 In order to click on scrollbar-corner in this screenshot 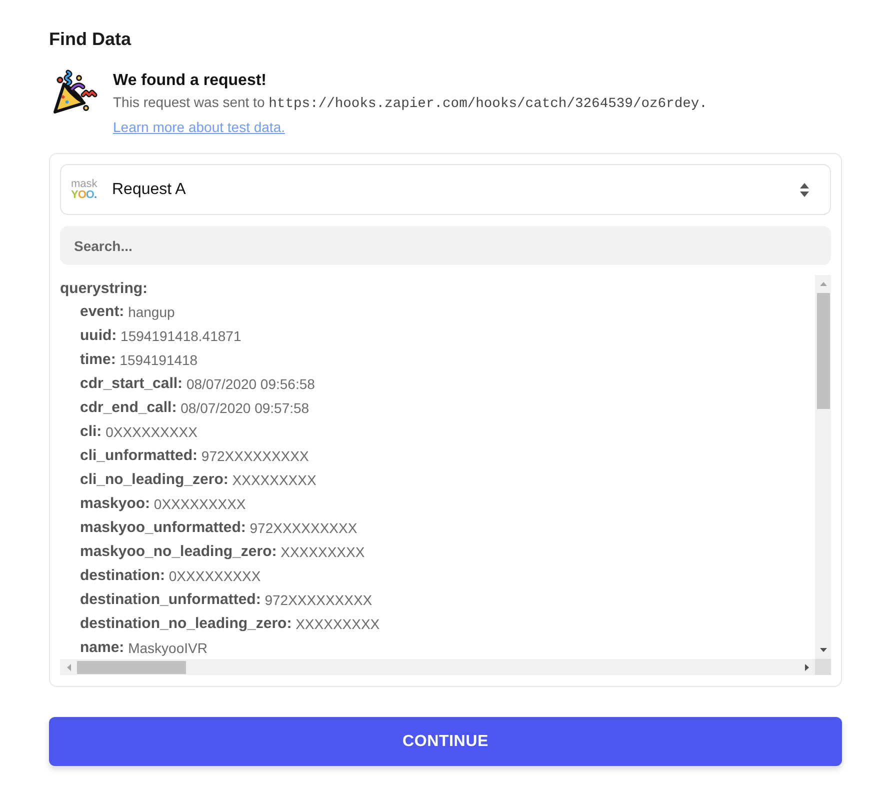, I will do `click(823, 667)`.